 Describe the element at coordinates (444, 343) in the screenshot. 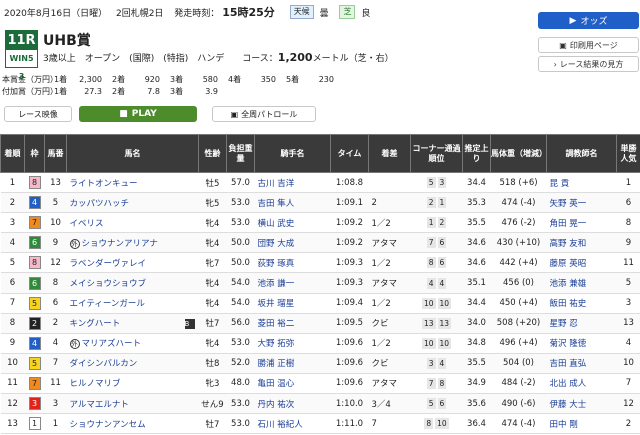

I see `corner-position: 10` at that location.